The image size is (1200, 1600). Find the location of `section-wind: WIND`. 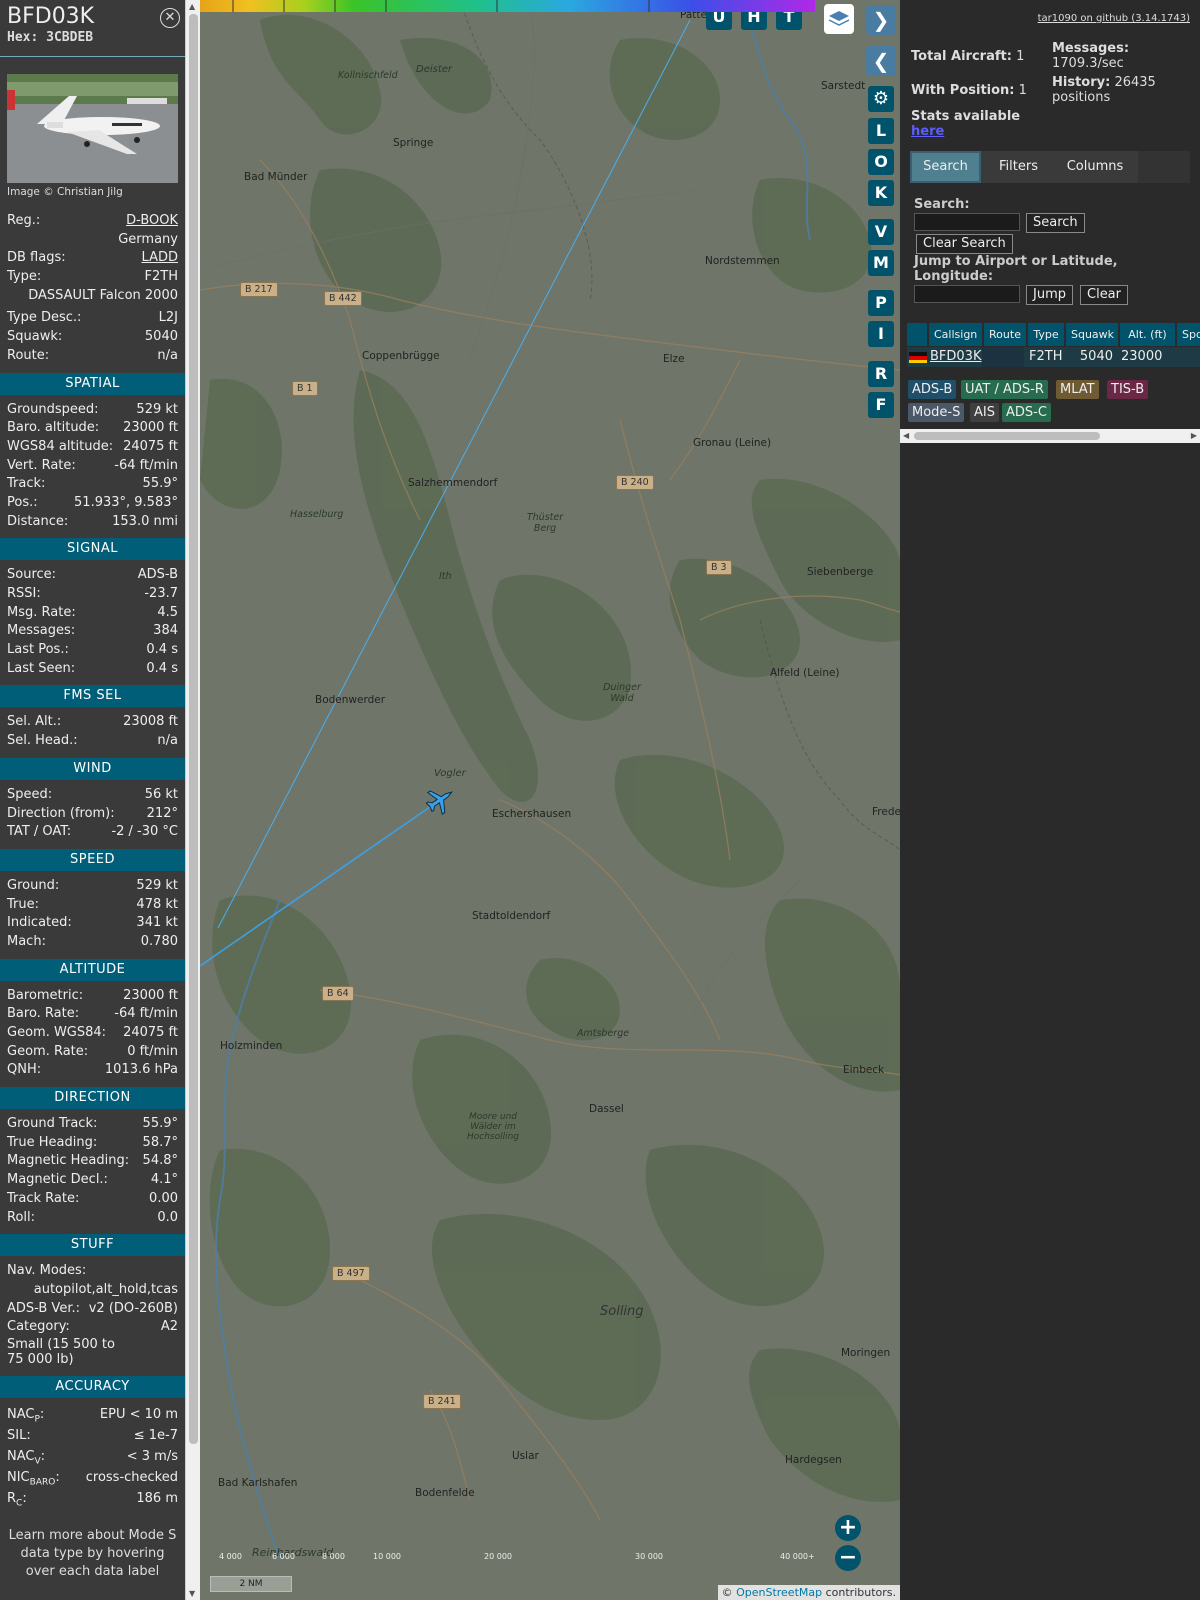

section-wind: WIND is located at coordinates (92, 768).